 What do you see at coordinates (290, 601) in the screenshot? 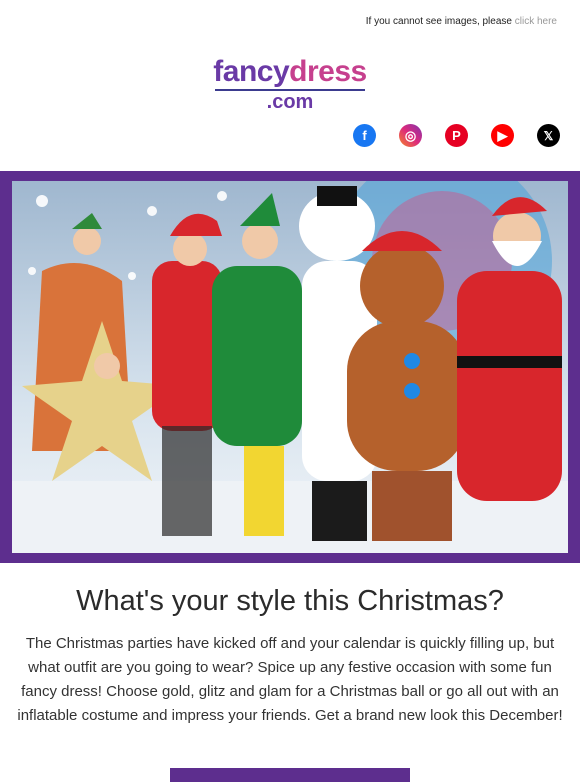
I see `headline: What's your style this Christmas?` at bounding box center [290, 601].